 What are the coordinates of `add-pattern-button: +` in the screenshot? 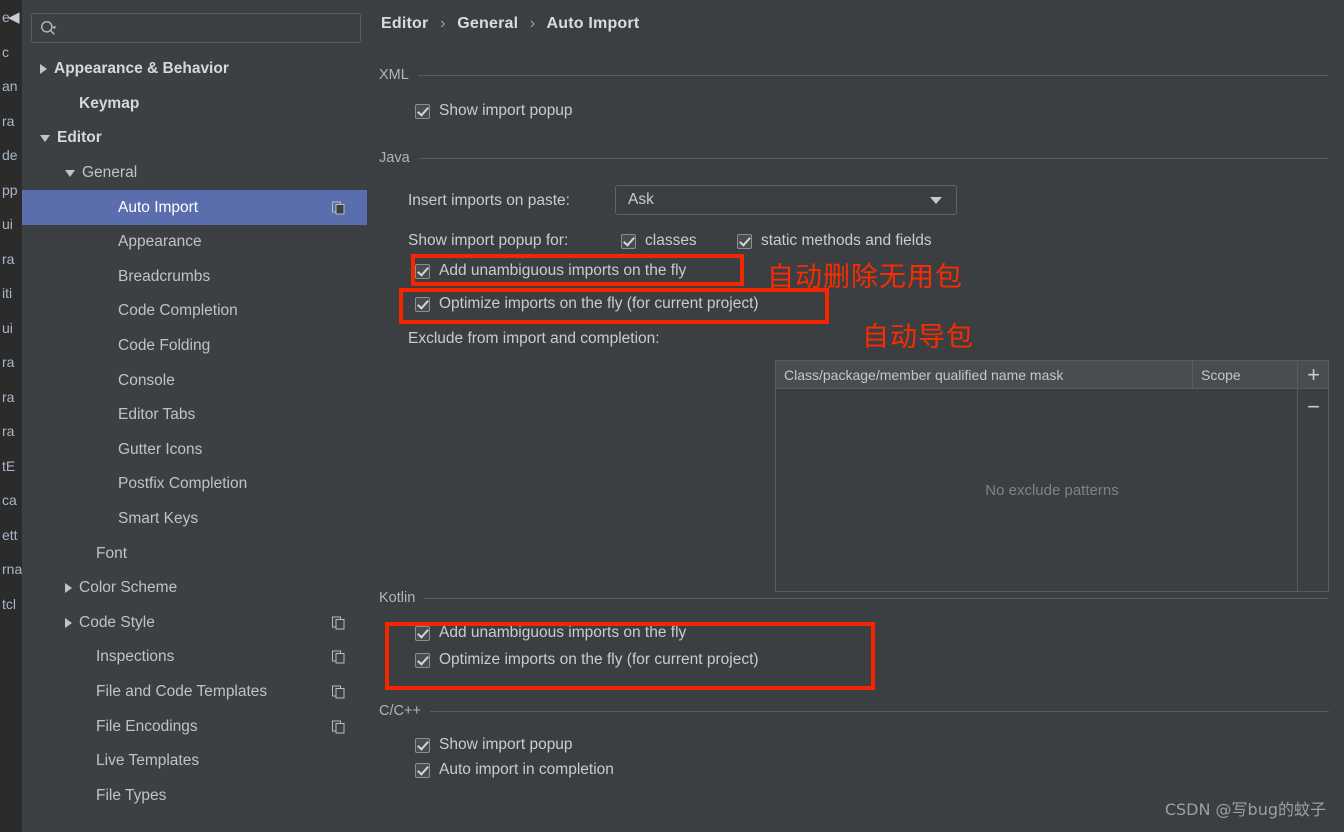 It's located at (1313, 375).